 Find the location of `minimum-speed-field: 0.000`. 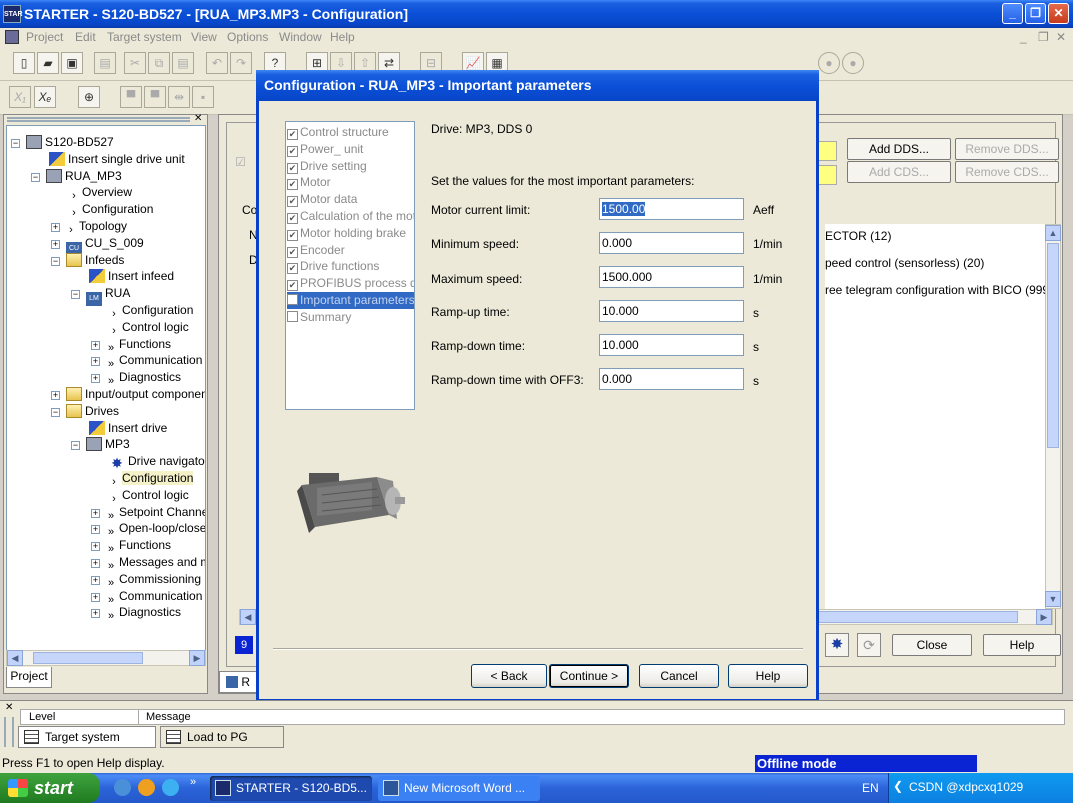

minimum-speed-field: 0.000 is located at coordinates (671, 243).